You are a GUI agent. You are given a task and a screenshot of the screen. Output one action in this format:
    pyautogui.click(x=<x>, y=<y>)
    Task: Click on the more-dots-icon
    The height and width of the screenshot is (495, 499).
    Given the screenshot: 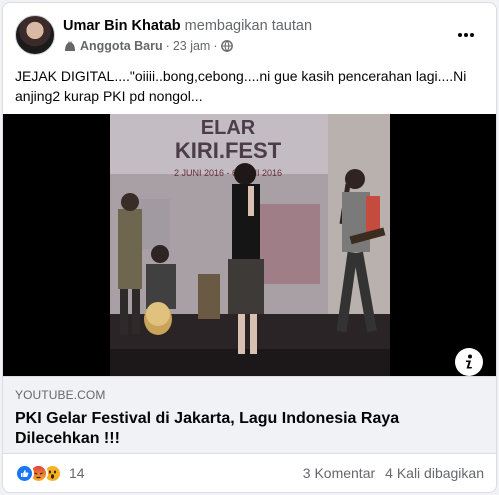 What is the action you would take?
    pyautogui.click(x=466, y=35)
    